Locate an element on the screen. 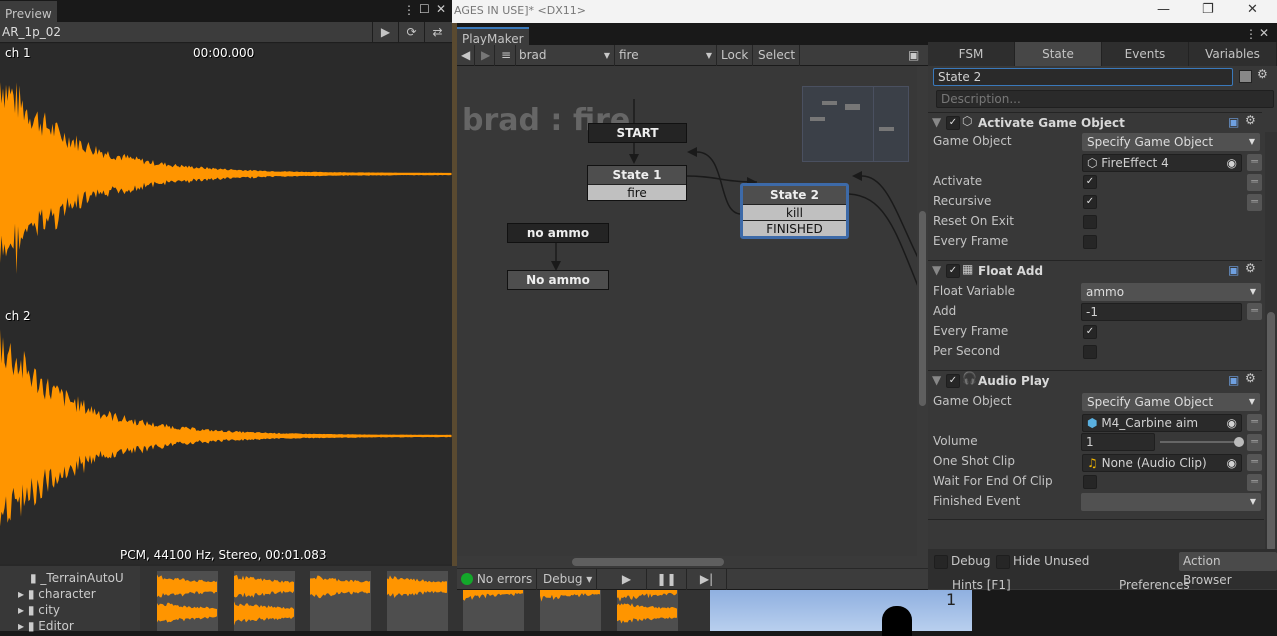 This screenshot has width=1277, height=636. per-second-checkbox is located at coordinates (1090, 352).